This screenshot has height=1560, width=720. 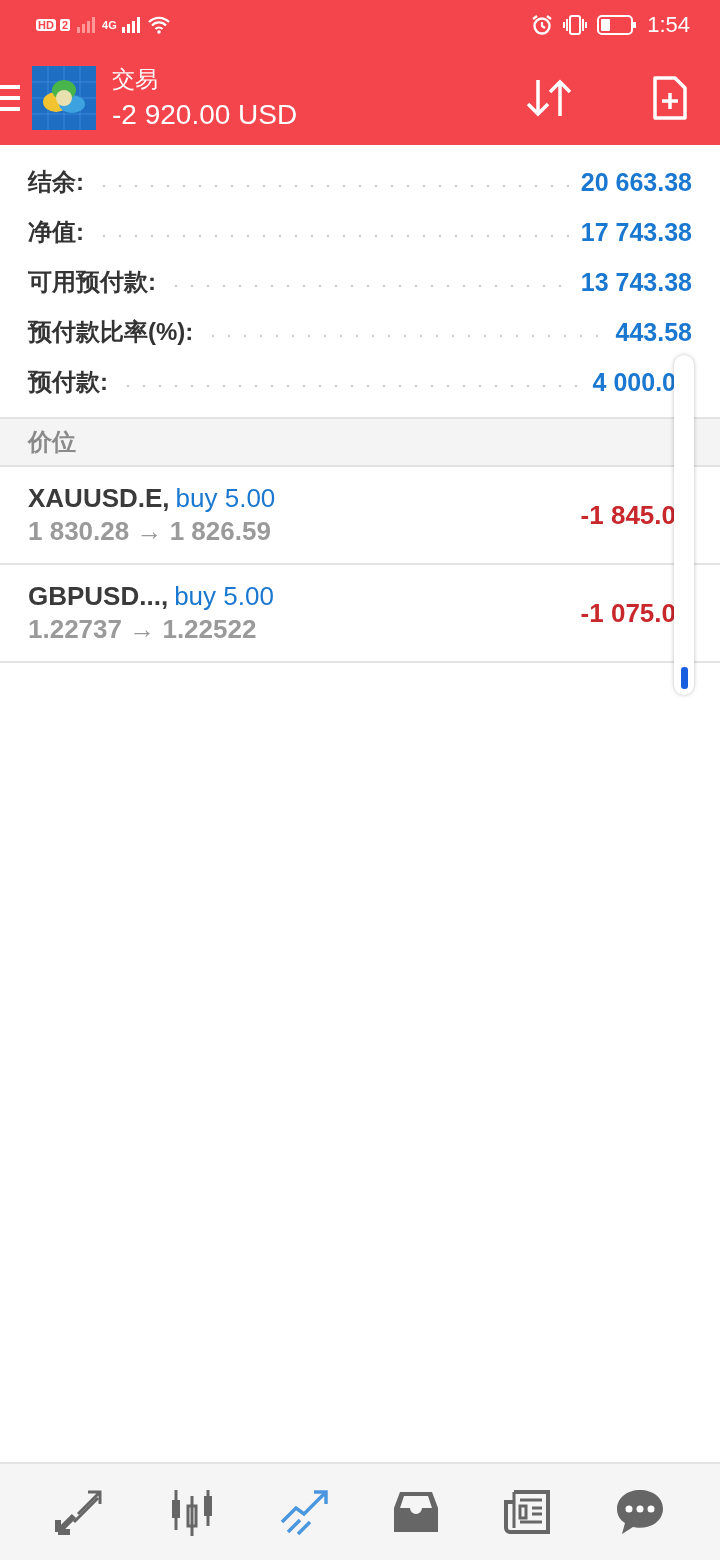 I want to click on position-profit: -1 075.0, so click(x=628, y=613).